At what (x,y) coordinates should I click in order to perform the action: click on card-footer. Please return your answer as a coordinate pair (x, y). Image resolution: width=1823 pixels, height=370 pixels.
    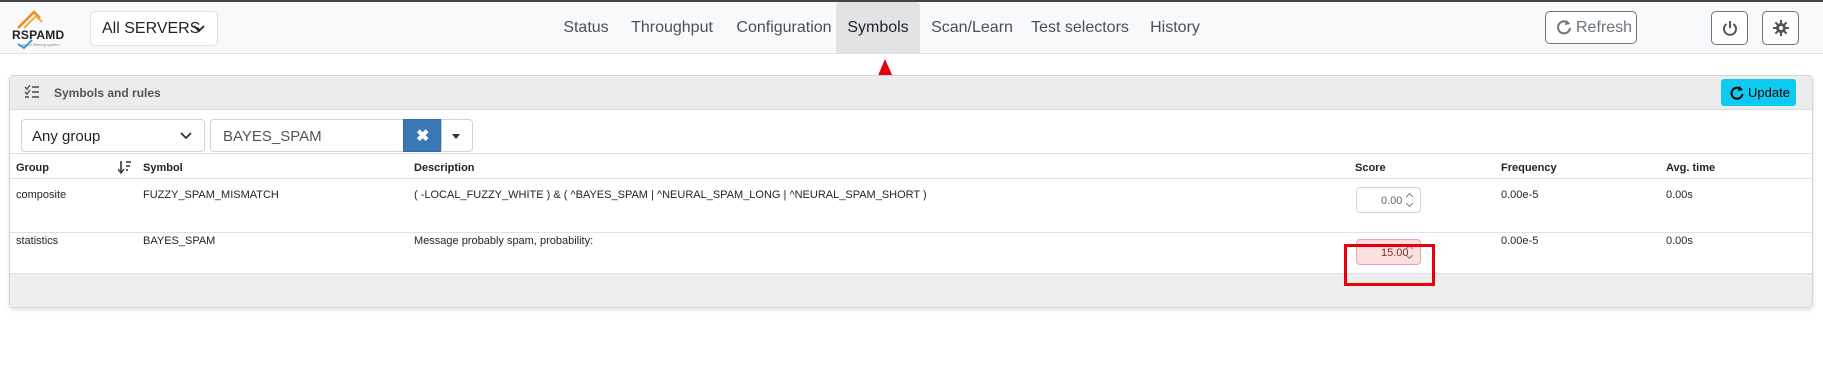
    Looking at the image, I should click on (911, 290).